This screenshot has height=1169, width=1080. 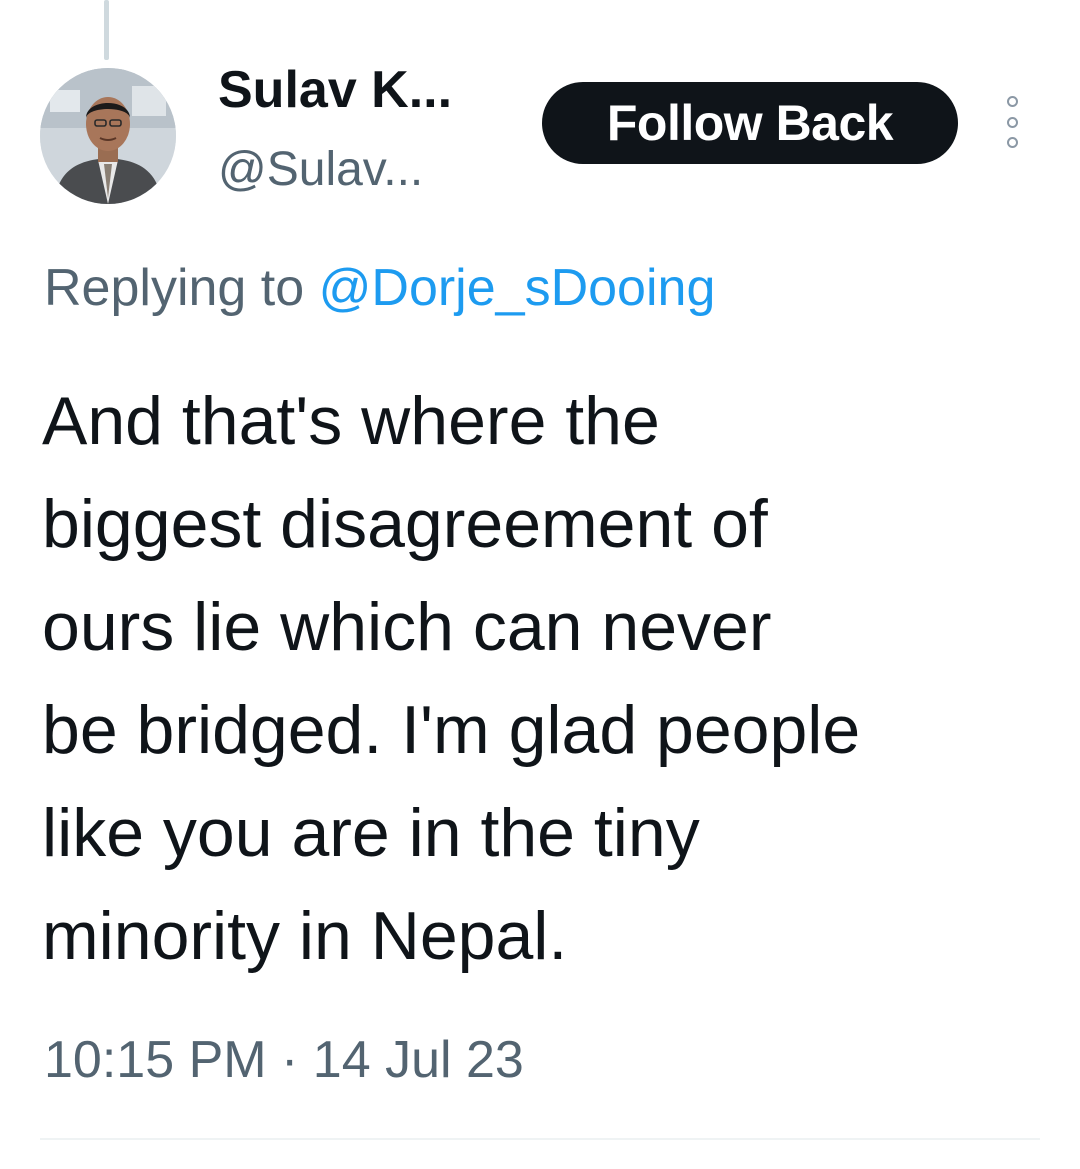 I want to click on tweet-timestamp: 10:15 PM · 14 Jul 23, so click(x=284, y=1060).